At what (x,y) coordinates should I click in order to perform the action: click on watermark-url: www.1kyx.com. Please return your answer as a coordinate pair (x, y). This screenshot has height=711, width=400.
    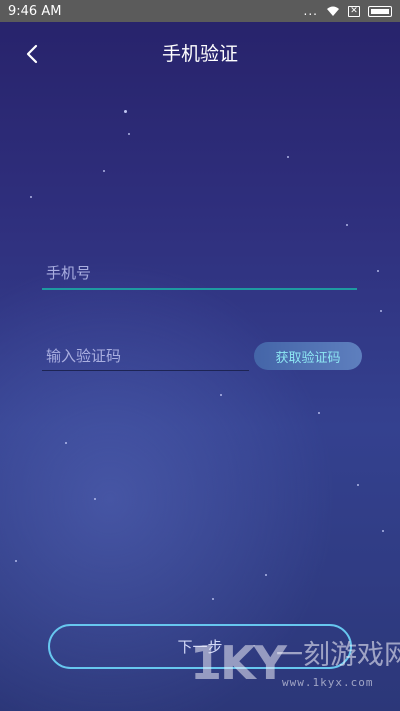
    Looking at the image, I should click on (328, 682).